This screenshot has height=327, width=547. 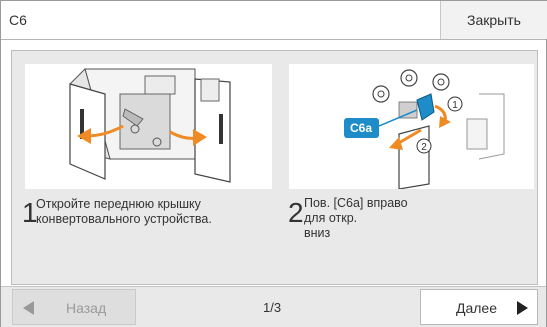 What do you see at coordinates (28, 308) in the screenshot?
I see `arrow-left-icon` at bounding box center [28, 308].